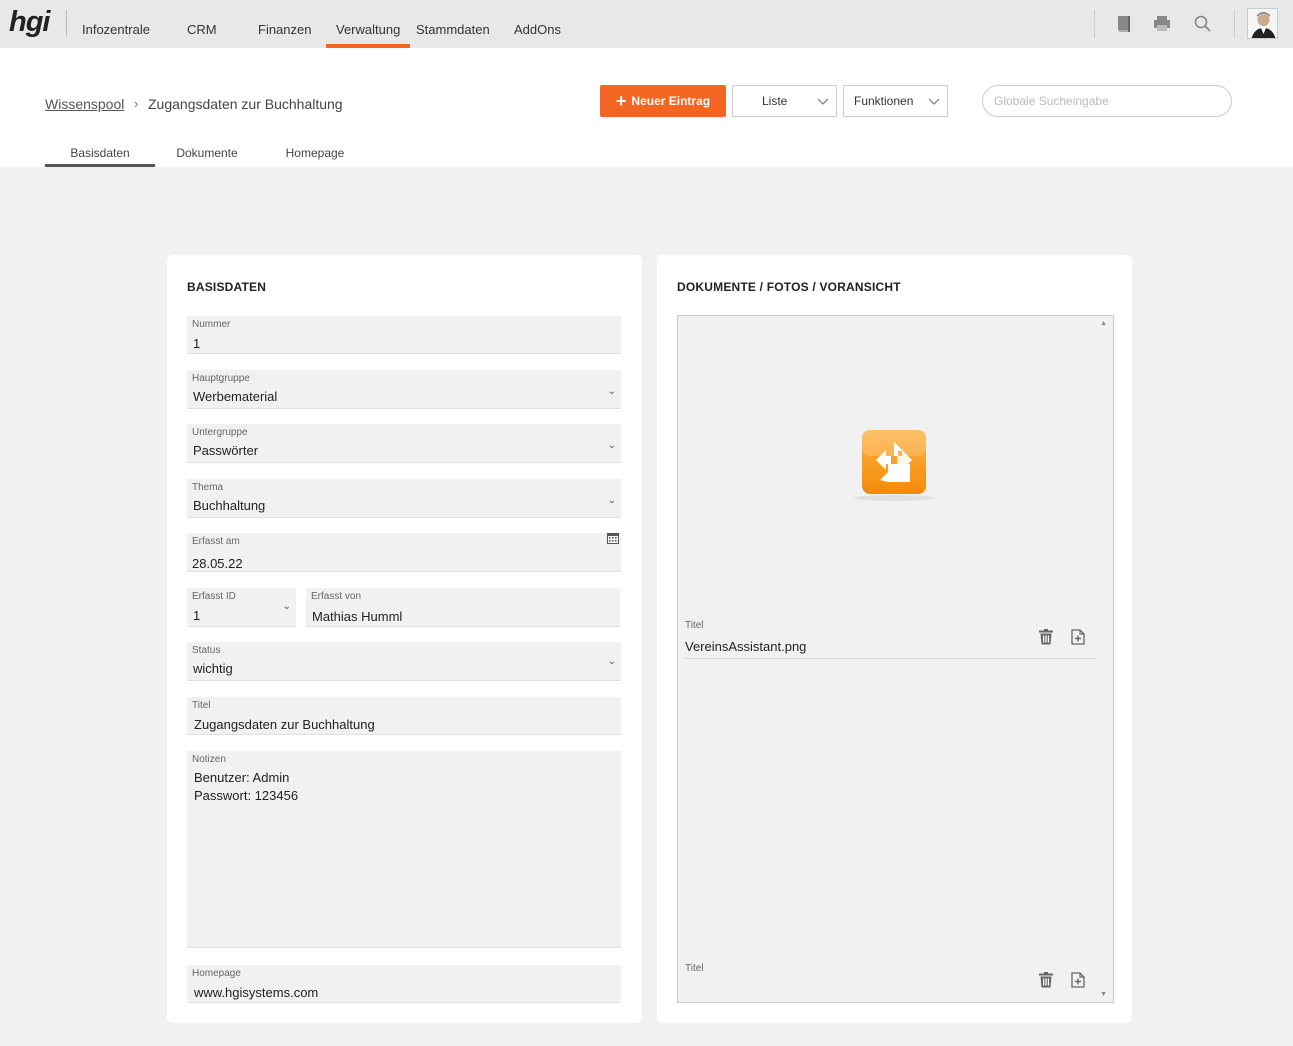  Describe the element at coordinates (227, 287) in the screenshot. I see `basisdaten-section-title: BASISDATEN` at that location.